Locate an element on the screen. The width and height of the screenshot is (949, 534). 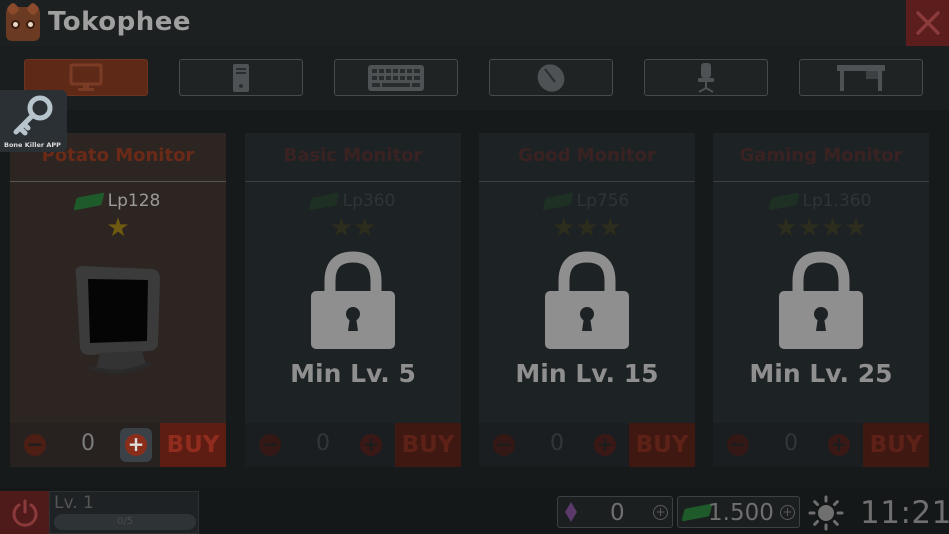
overlay-badge-label: Bone Killer APP is located at coordinates (32, 145).